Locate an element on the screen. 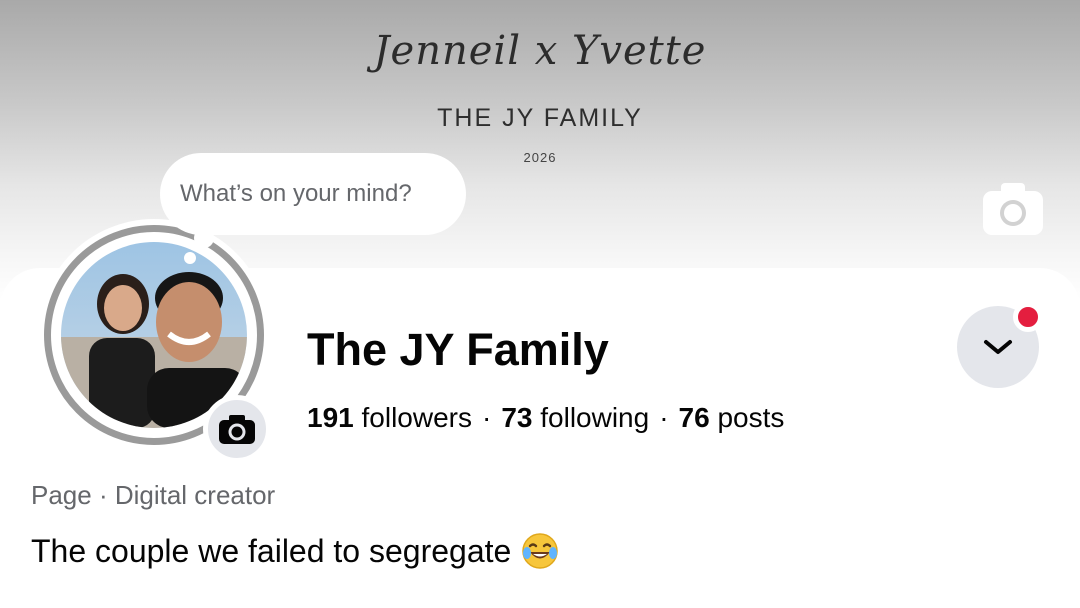 The width and height of the screenshot is (1080, 608). following-count: 73 is located at coordinates (517, 417).